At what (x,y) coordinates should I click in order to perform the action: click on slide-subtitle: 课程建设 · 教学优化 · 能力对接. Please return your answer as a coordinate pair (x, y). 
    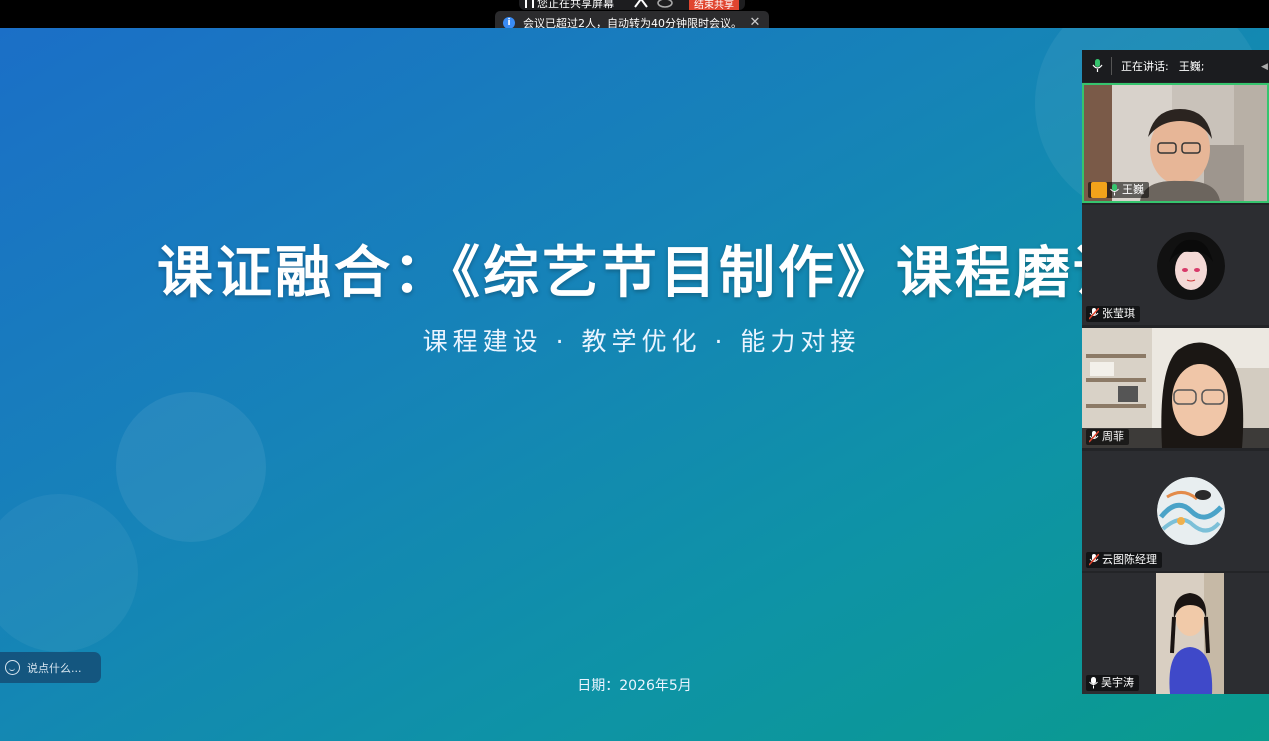
    Looking at the image, I should click on (641, 341).